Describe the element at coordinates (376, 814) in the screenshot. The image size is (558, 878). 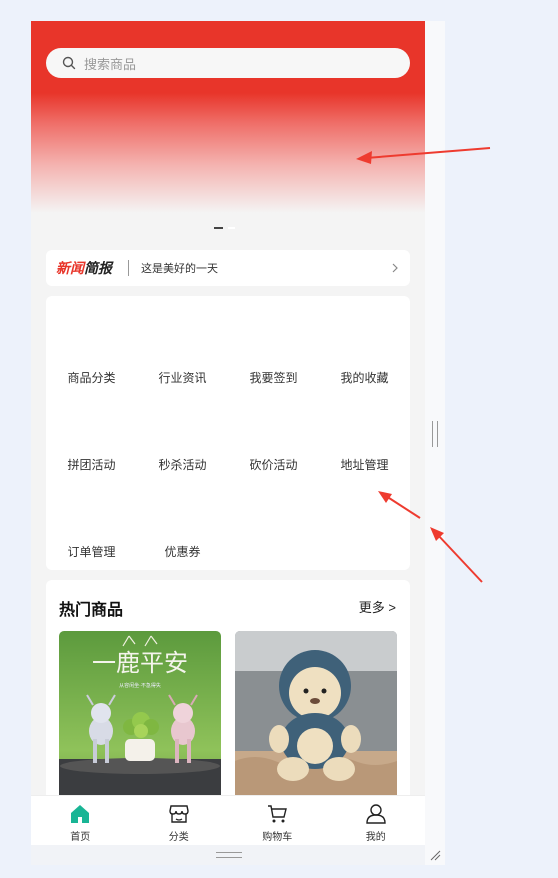
I see `user-icon` at that location.